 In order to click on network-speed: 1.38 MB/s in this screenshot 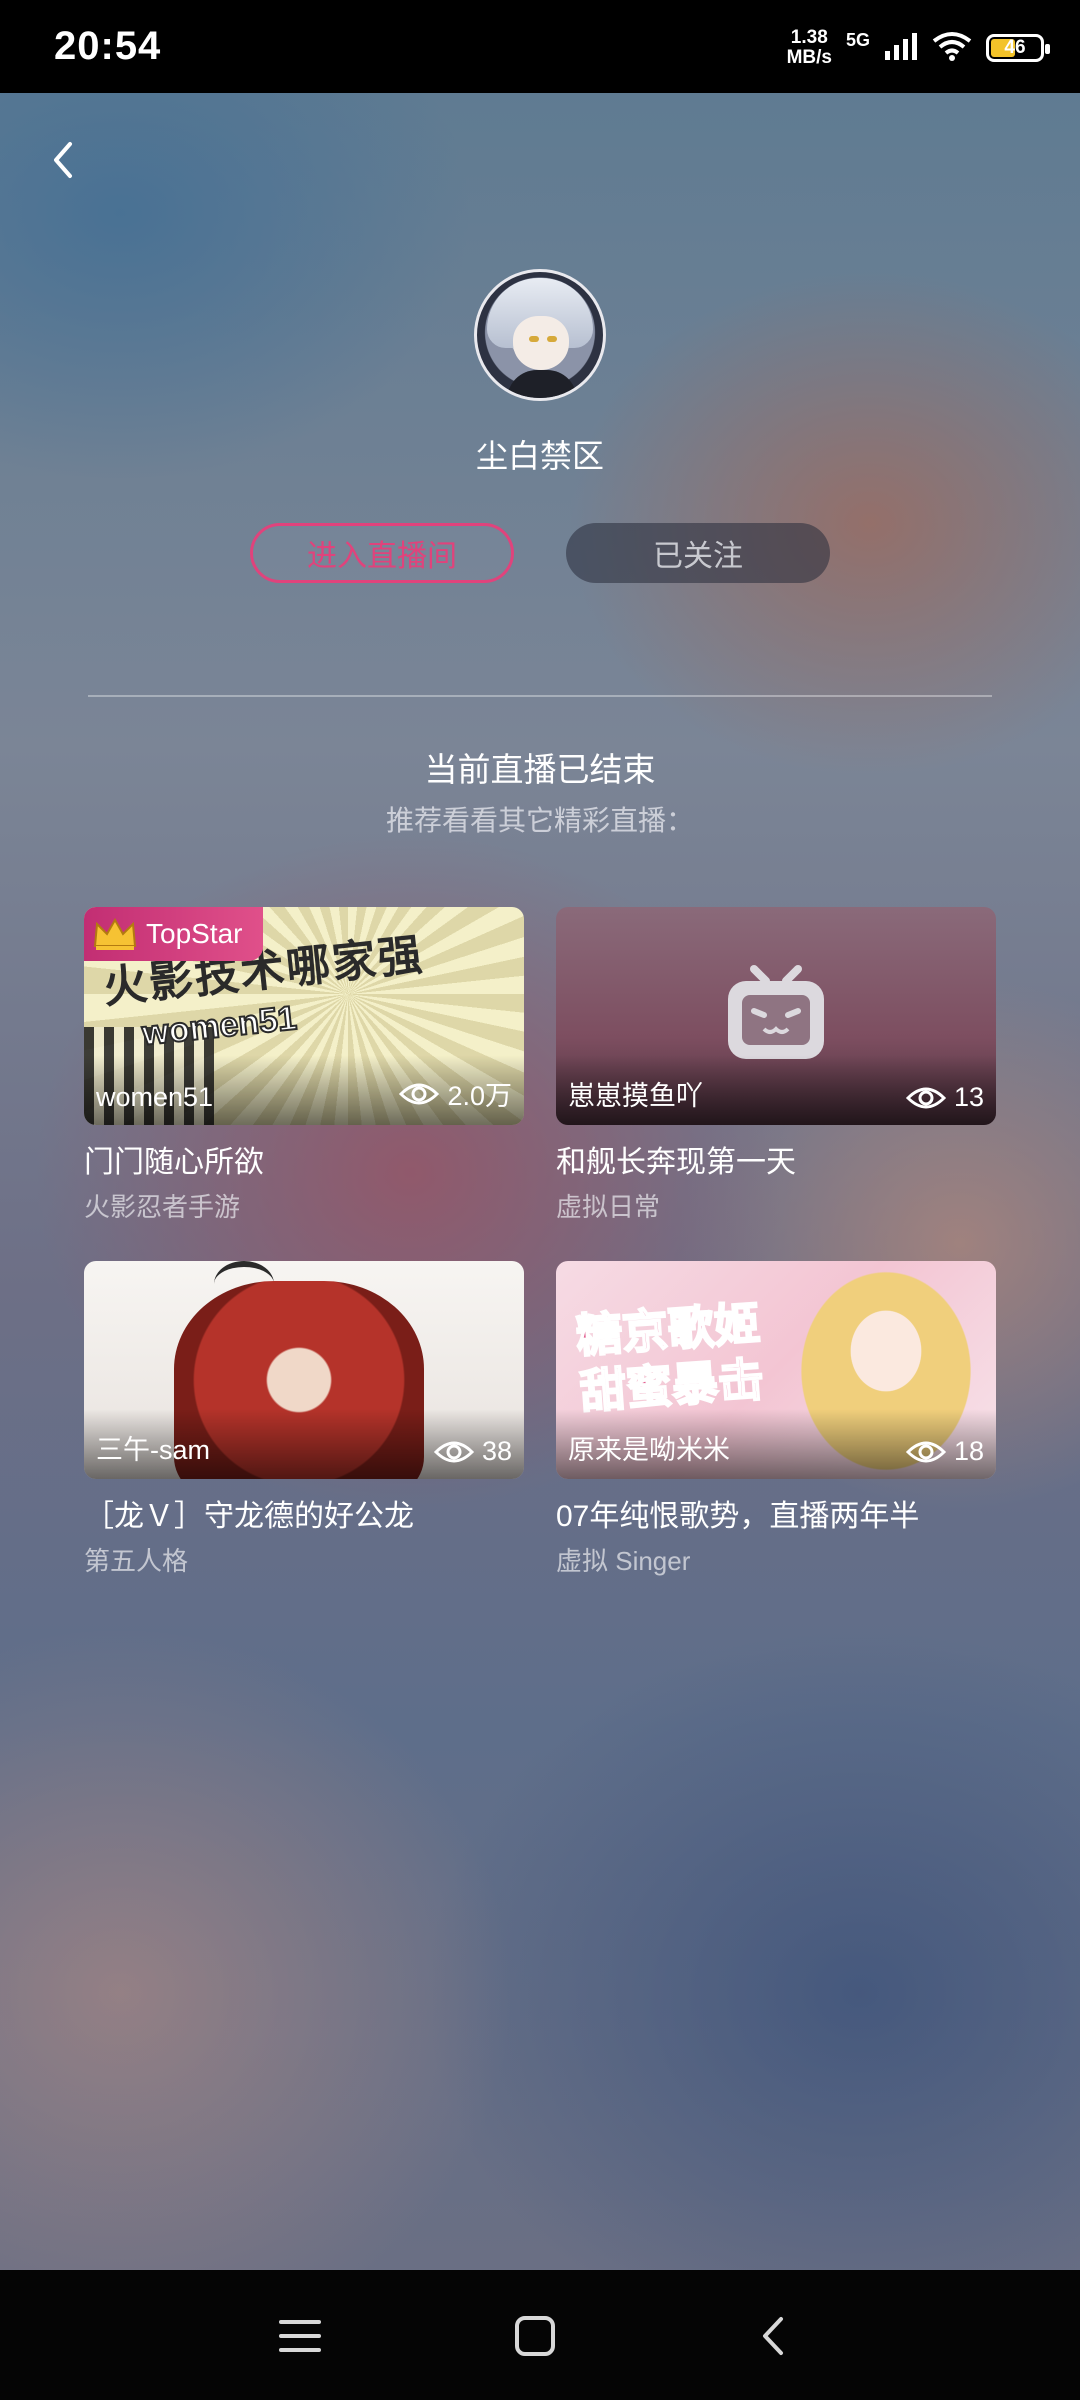, I will do `click(809, 48)`.